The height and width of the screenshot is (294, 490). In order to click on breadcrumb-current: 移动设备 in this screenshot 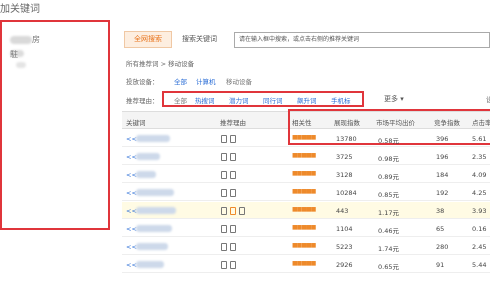, I will do `click(181, 64)`.